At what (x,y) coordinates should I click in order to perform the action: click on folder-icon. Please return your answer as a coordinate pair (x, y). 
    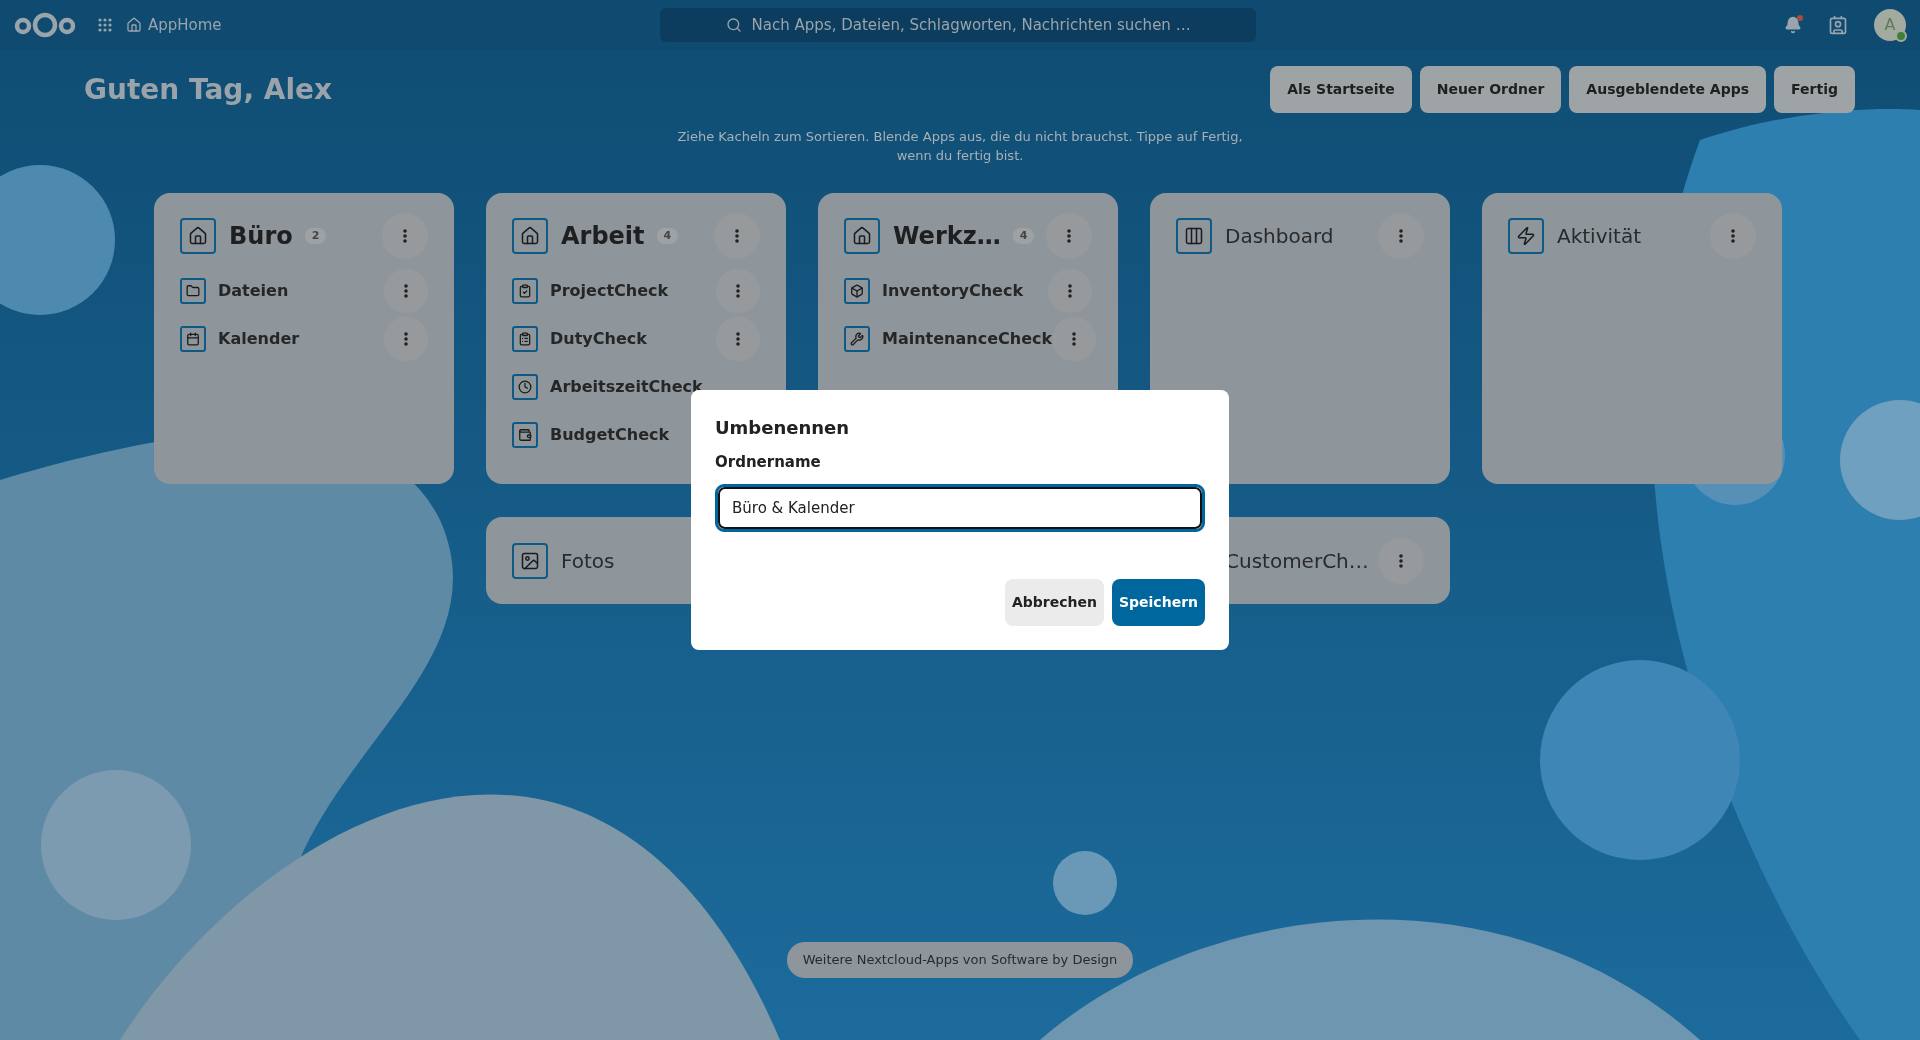
    Looking at the image, I should click on (193, 291).